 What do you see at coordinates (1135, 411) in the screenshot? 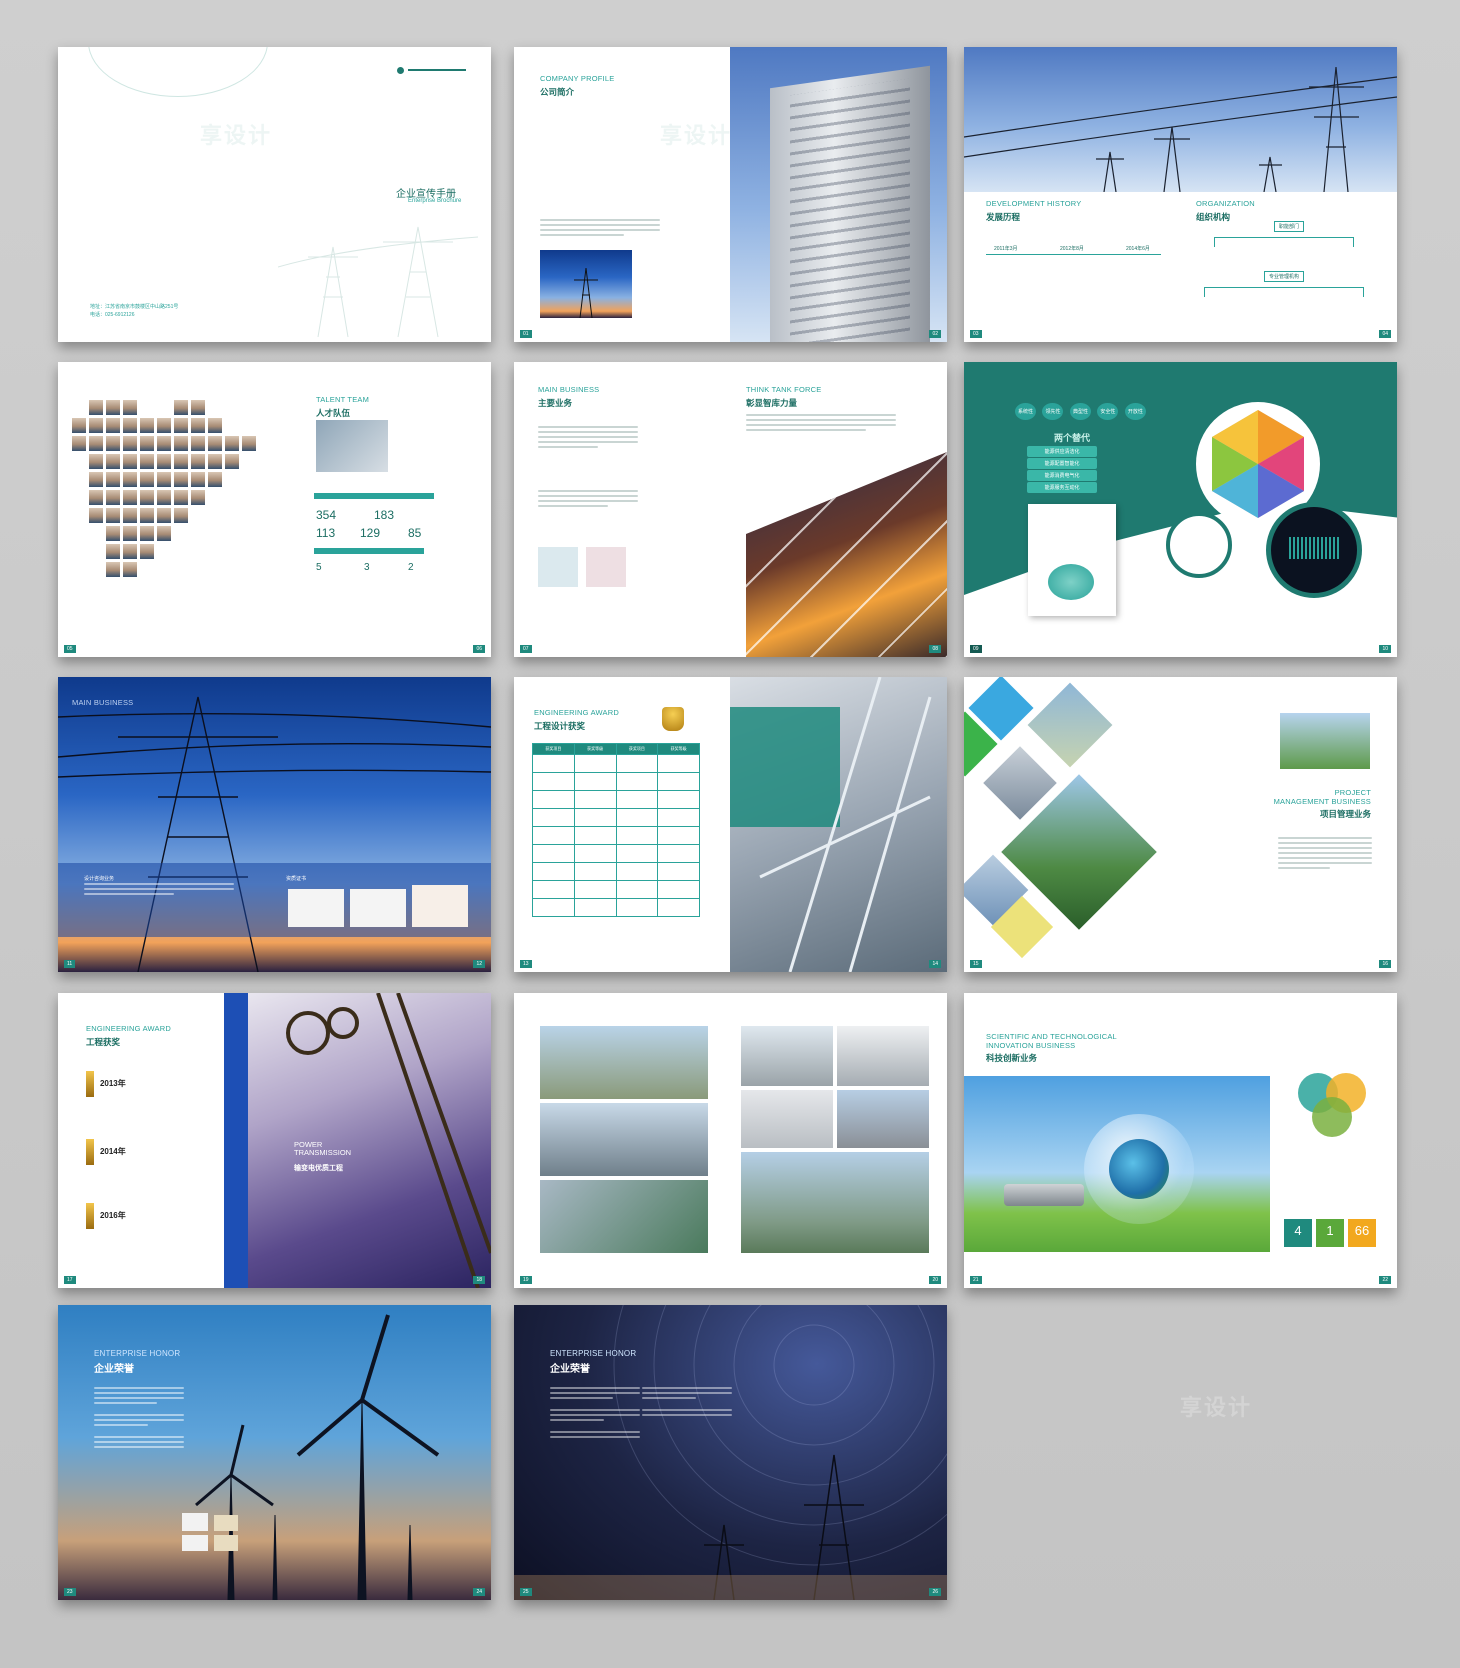
I see `value-tag: 开放性` at bounding box center [1135, 411].